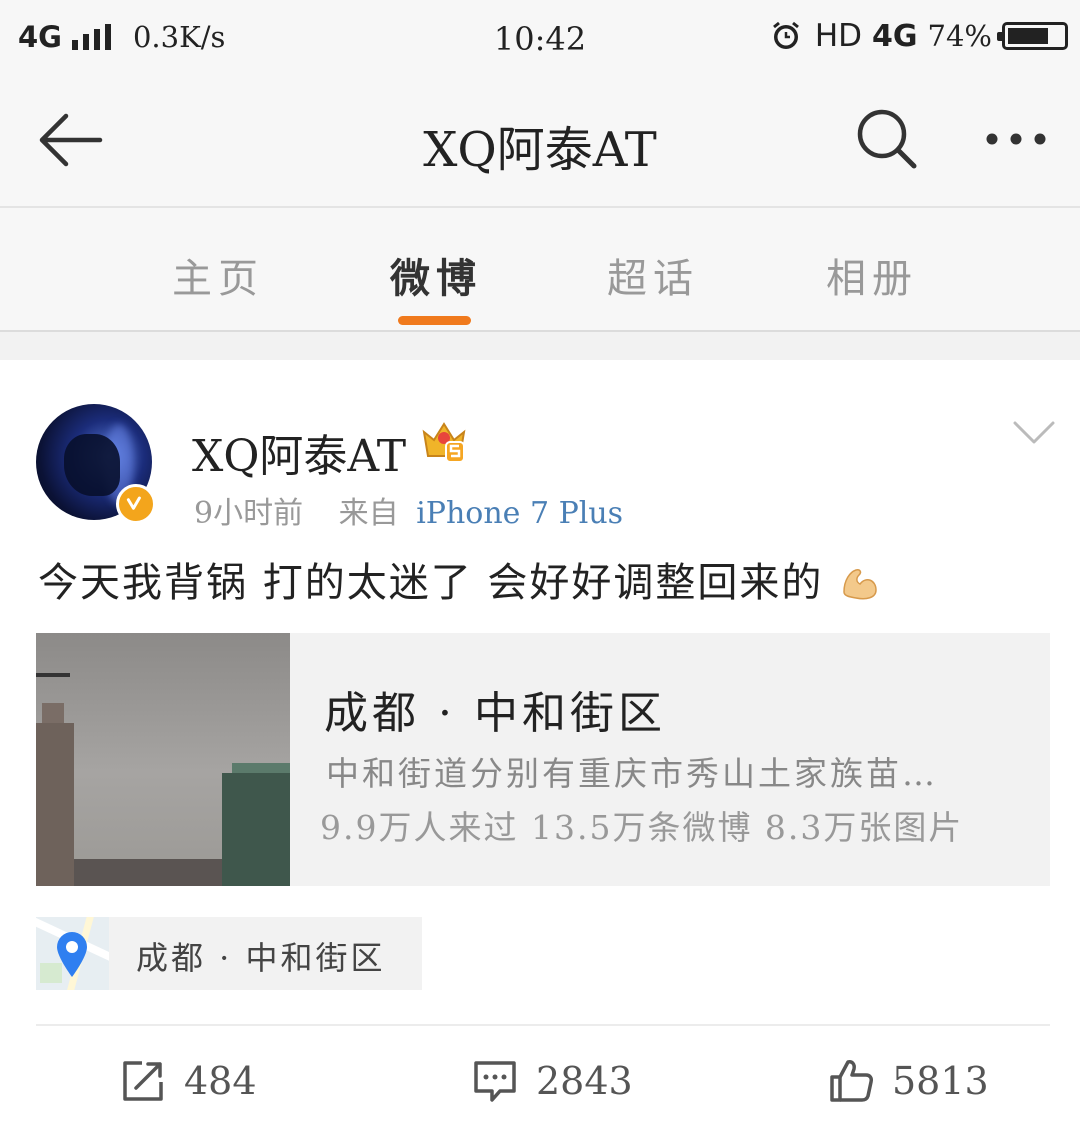 This screenshot has height=1135, width=1080. What do you see at coordinates (261, 958) in the screenshot?
I see `location-label: 成都 · 中和街区` at bounding box center [261, 958].